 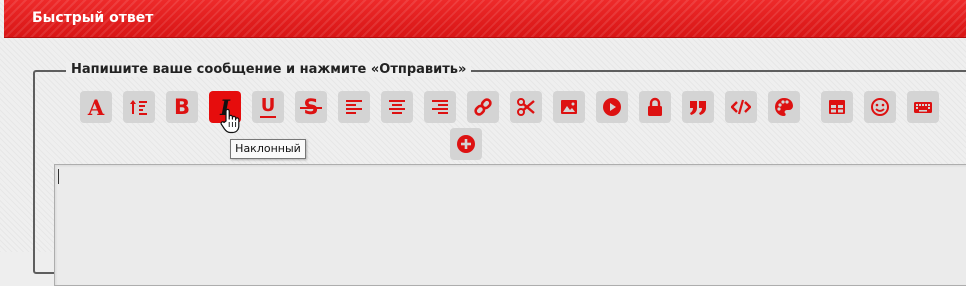 I want to click on plus-circle-icon, so click(x=466, y=144).